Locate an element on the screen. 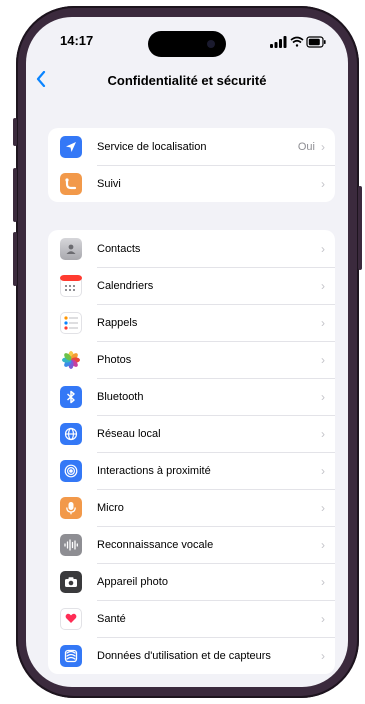  calendar-icon is located at coordinates (71, 285).